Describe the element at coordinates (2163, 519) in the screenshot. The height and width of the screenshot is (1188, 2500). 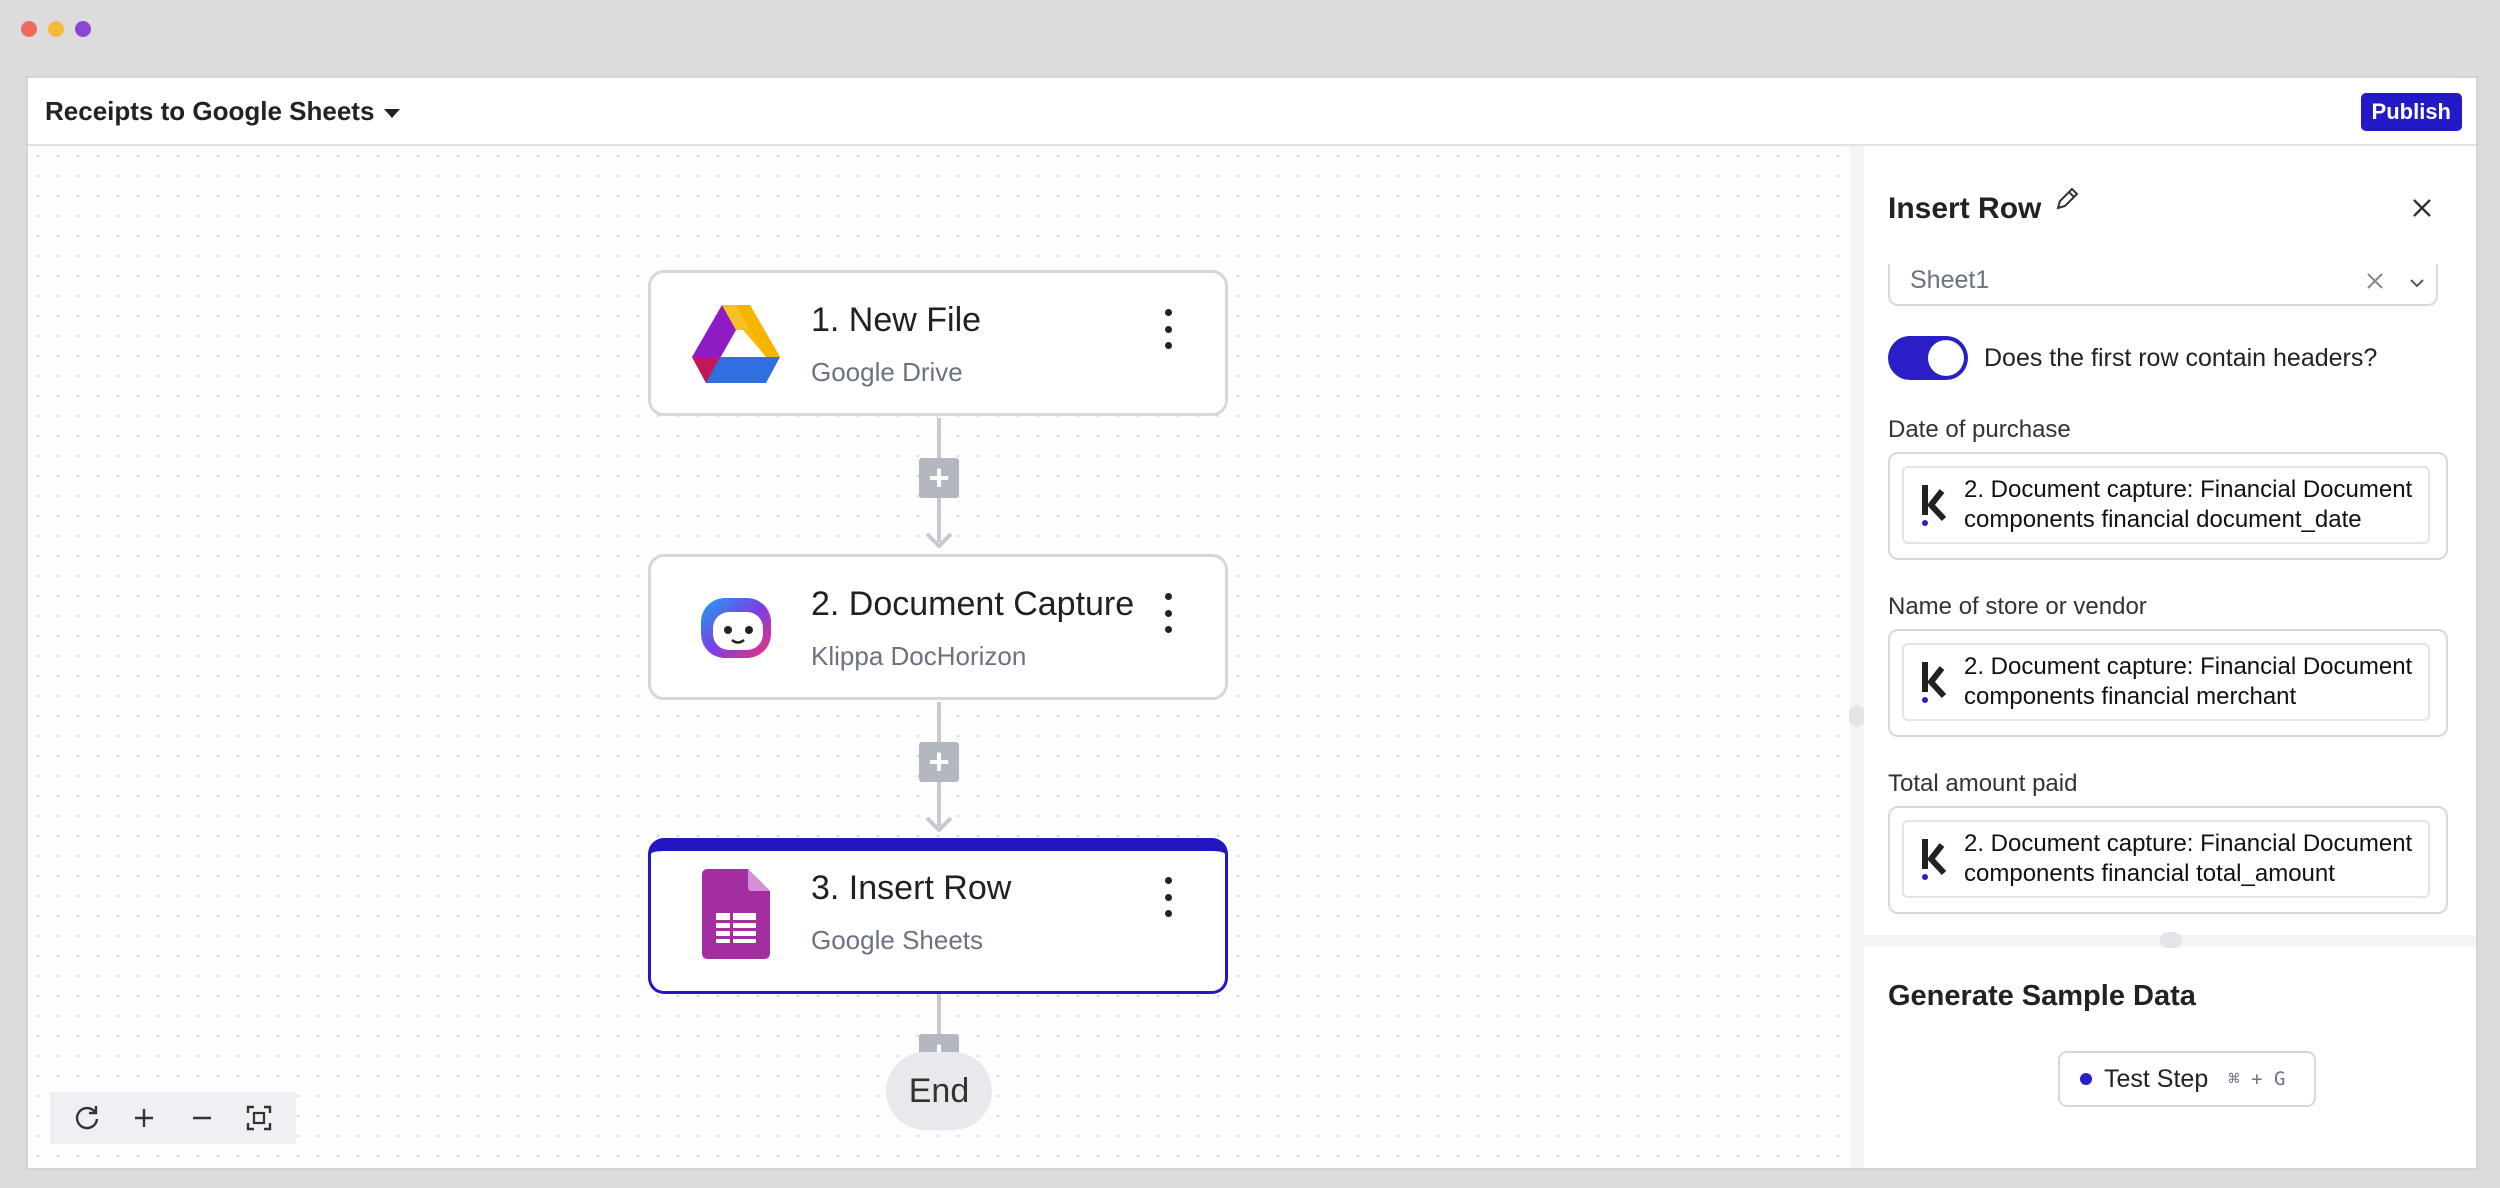
I see `chip-text-line2: components financial document_date` at that location.